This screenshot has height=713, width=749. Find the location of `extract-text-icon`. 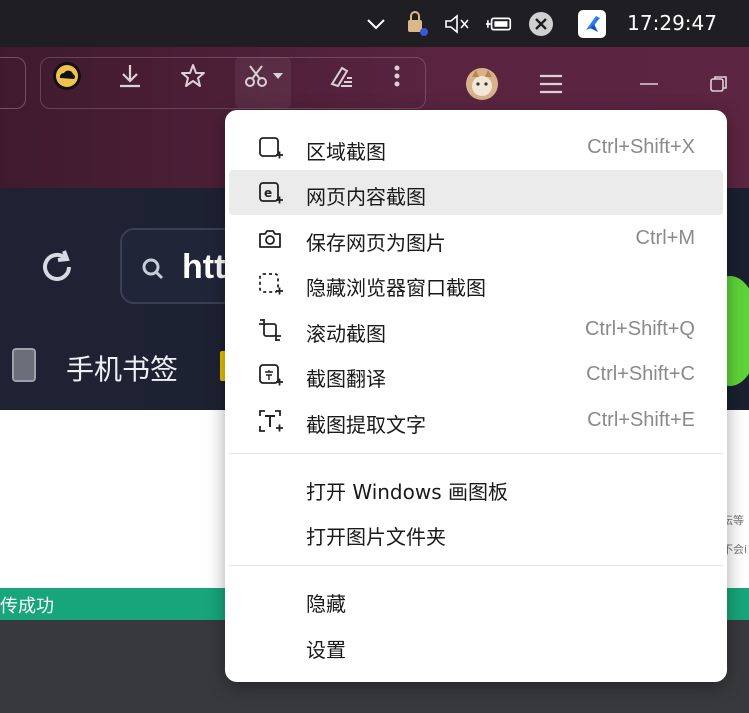

extract-text-icon is located at coordinates (271, 421).